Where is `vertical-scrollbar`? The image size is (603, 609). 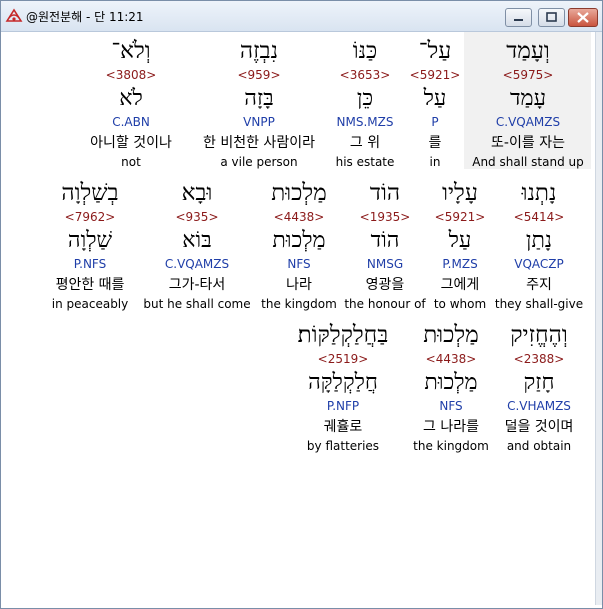
vertical-scrollbar is located at coordinates (598, 318).